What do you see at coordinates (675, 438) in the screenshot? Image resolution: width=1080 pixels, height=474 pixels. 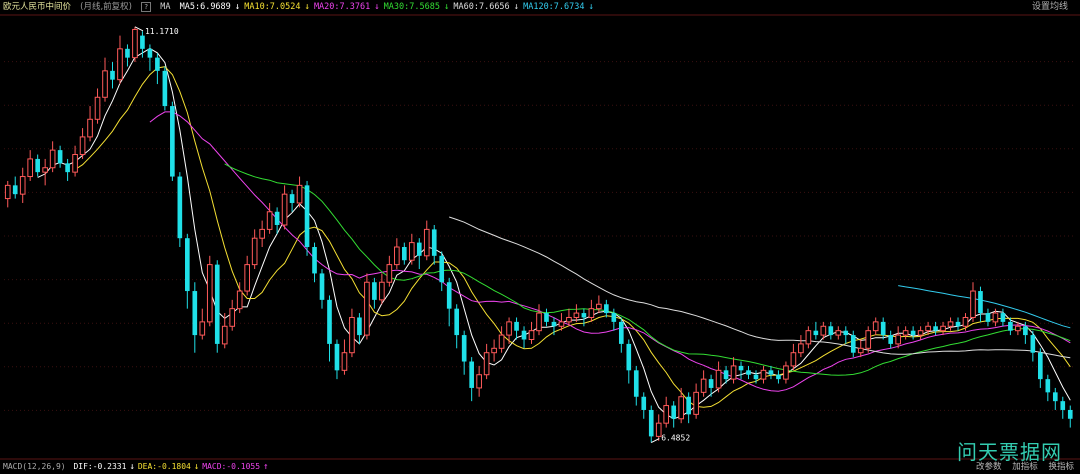 I see `min-price-label: 6.4852` at bounding box center [675, 438].